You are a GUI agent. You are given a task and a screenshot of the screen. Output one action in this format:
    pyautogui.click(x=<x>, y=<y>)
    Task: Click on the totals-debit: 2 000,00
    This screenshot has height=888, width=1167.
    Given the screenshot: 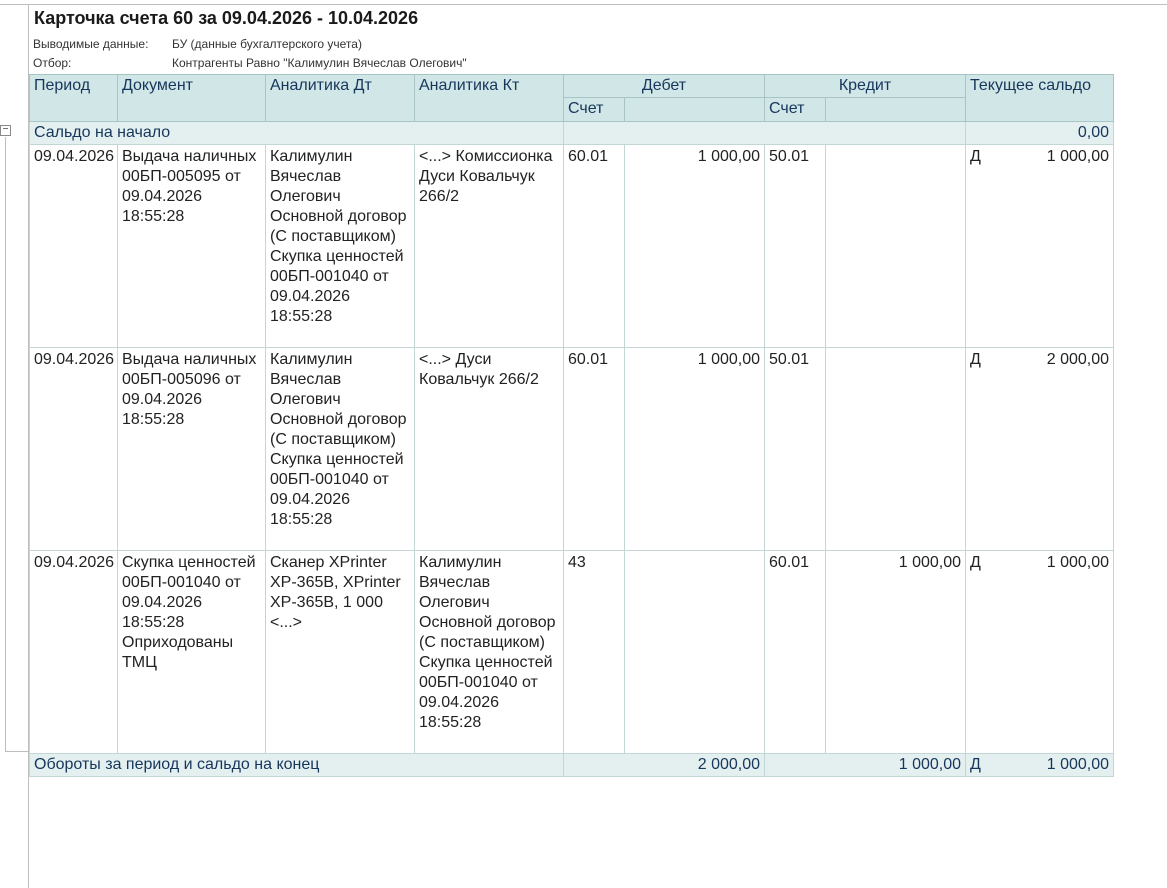 What is the action you would take?
    pyautogui.click(x=664, y=765)
    